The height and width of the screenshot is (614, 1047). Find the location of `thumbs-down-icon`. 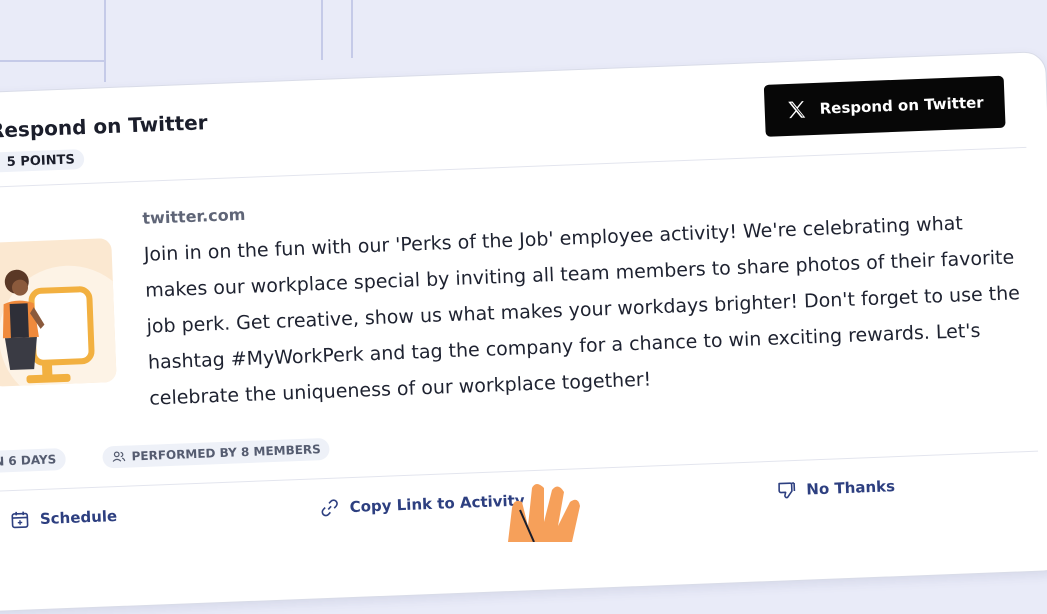

thumbs-down-icon is located at coordinates (786, 490).